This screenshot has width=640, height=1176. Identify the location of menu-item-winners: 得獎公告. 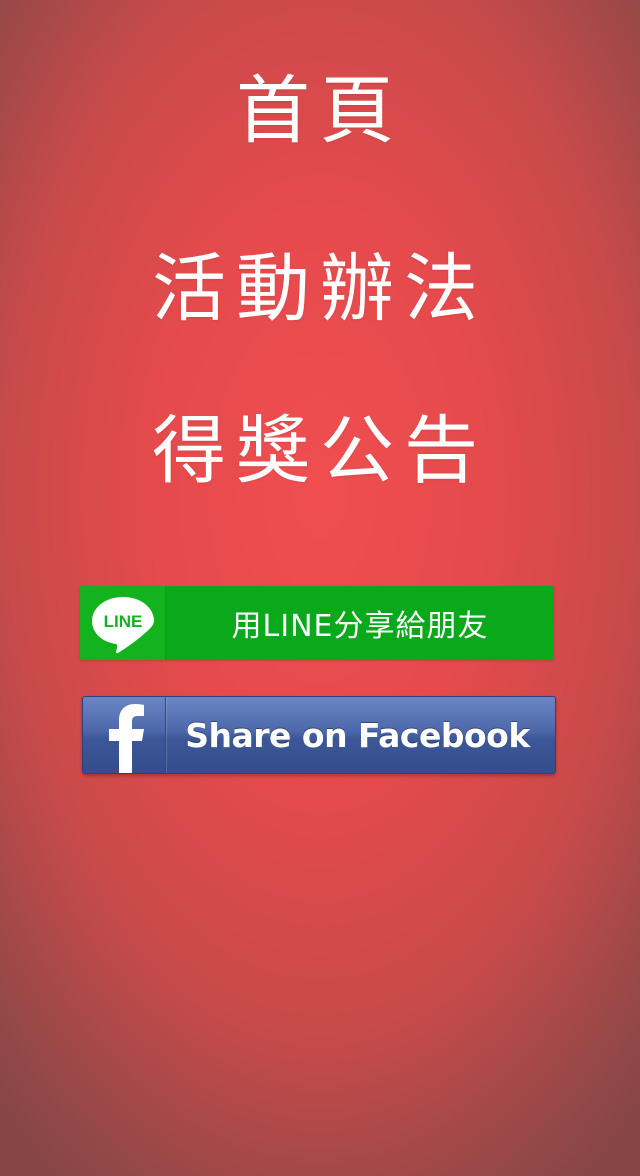
(320, 451).